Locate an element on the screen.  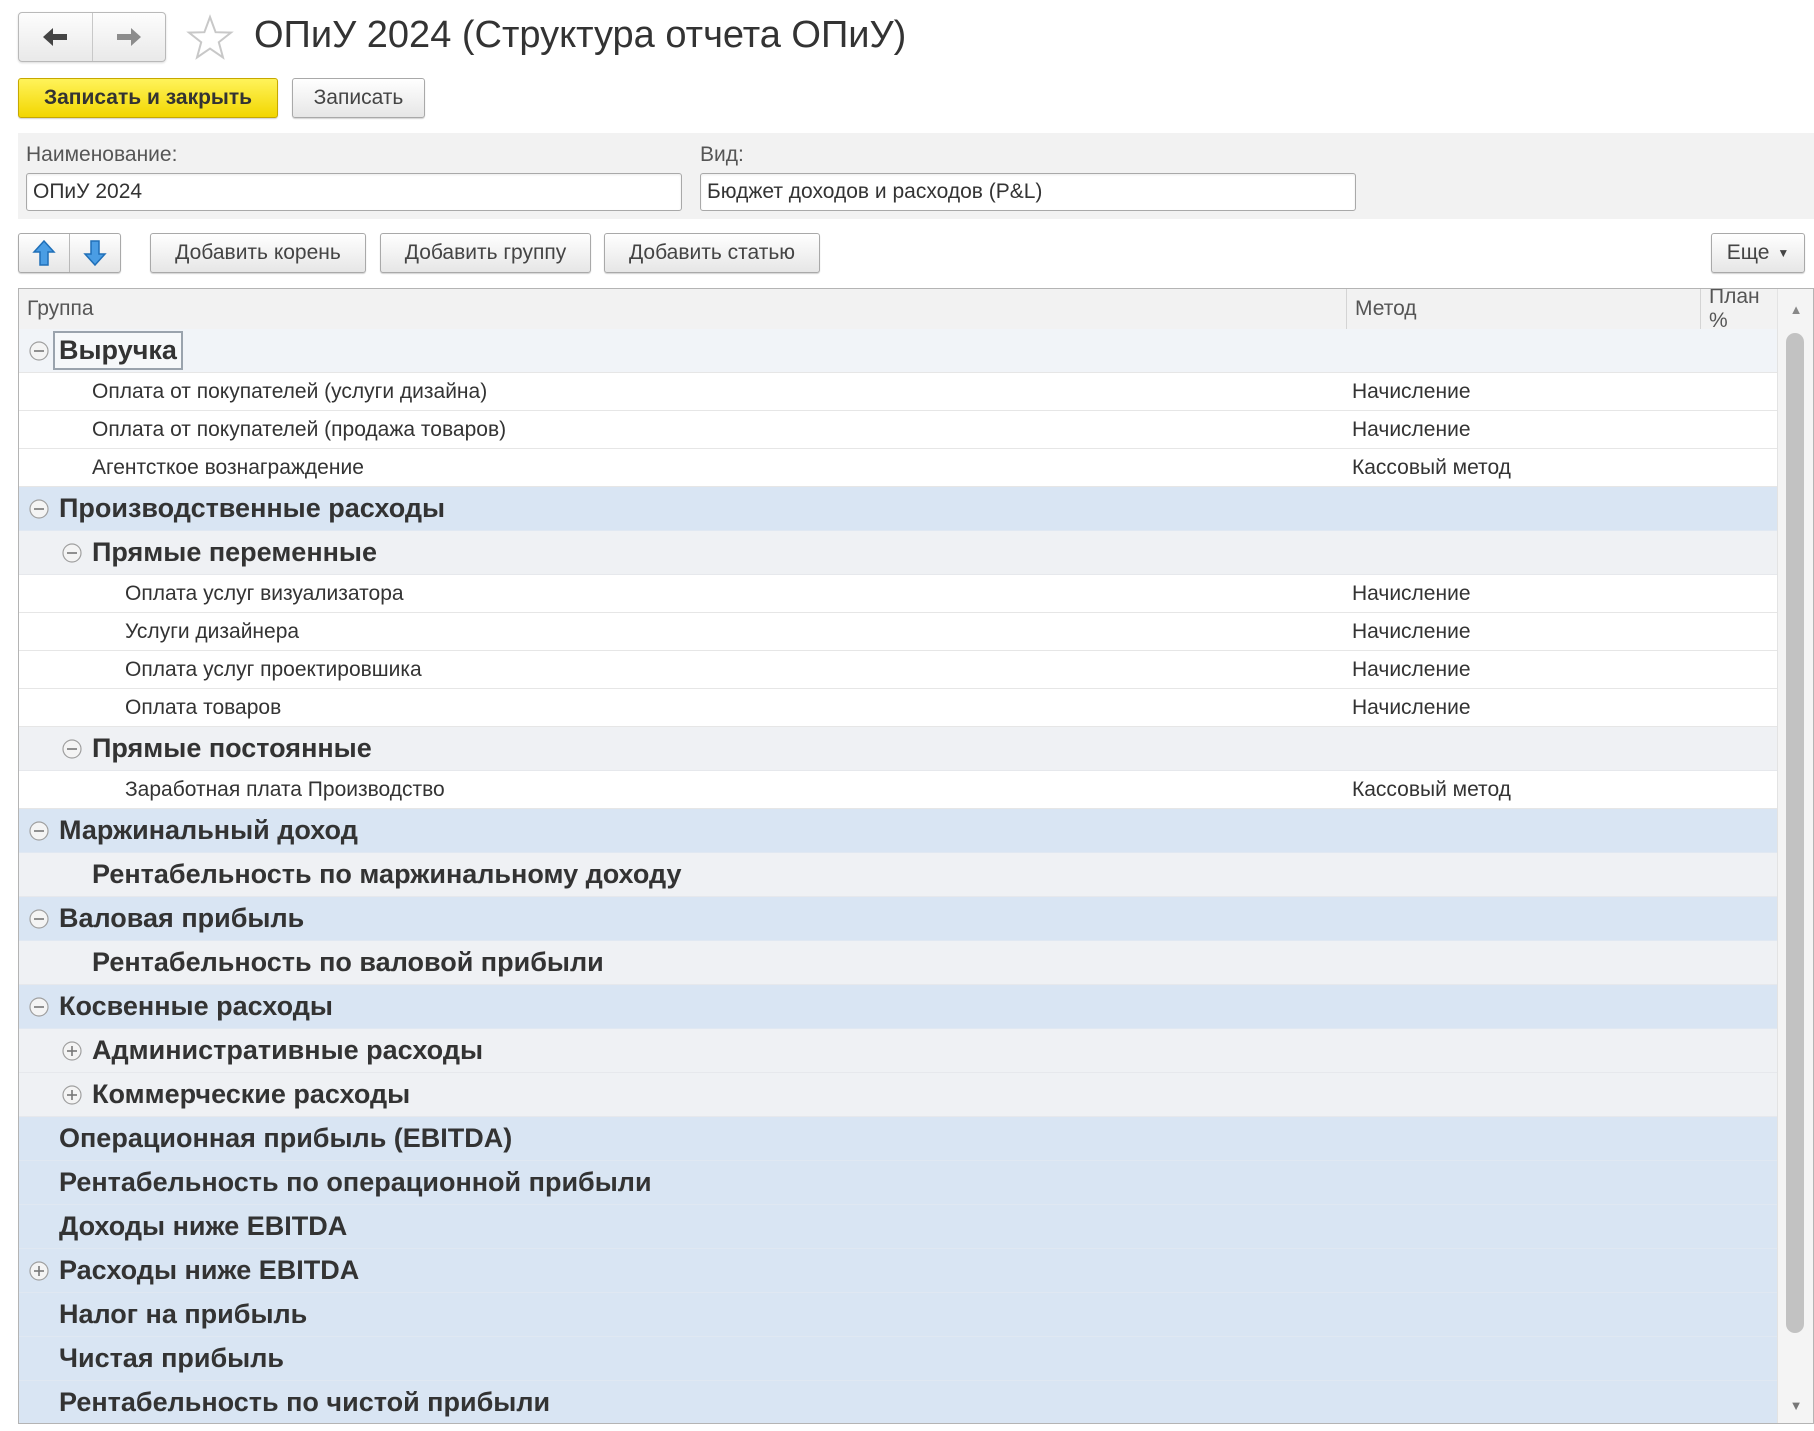
row-name: Оплата услуг проектировшика is located at coordinates (273, 669).